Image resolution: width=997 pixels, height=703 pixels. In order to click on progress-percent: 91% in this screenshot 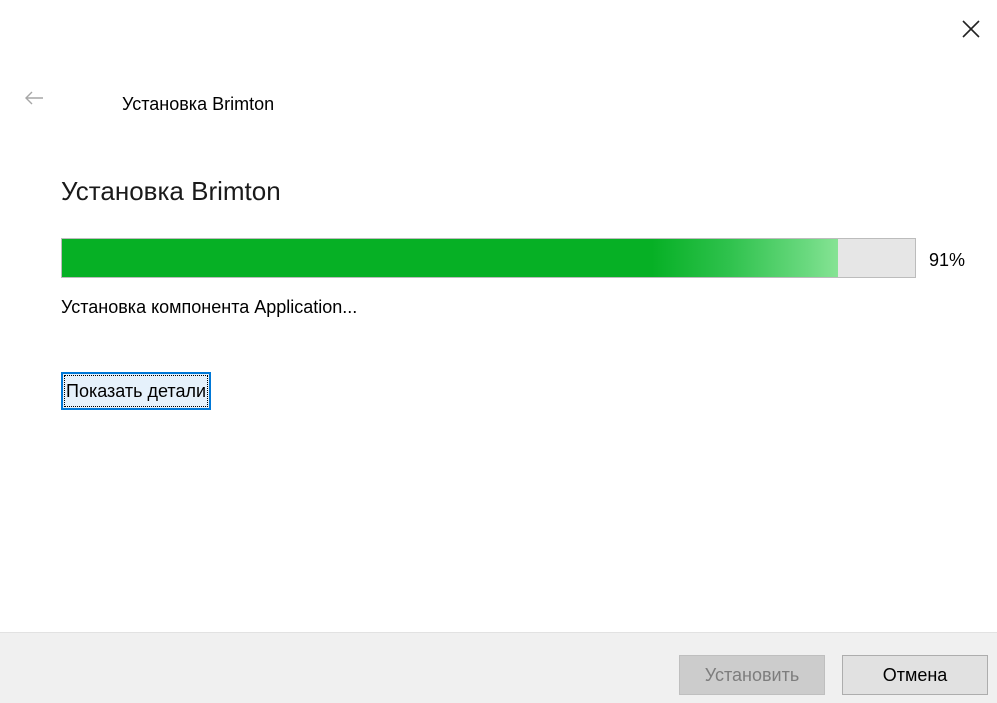, I will do `click(947, 260)`.